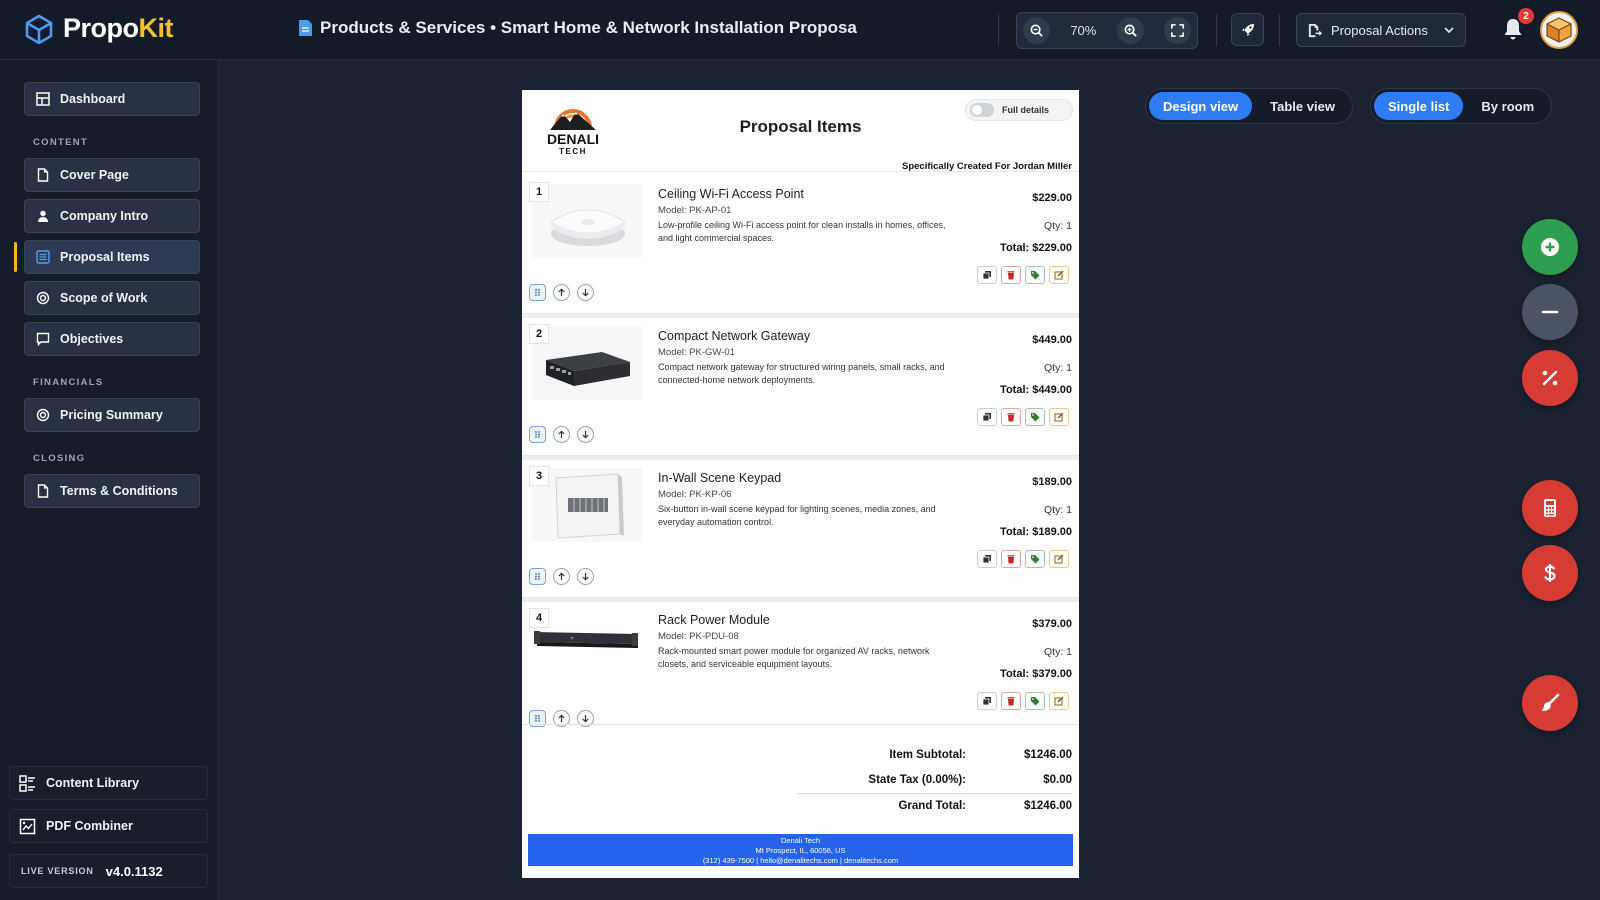 The height and width of the screenshot is (900, 1600). What do you see at coordinates (1036, 390) in the screenshot?
I see `item-total: Total: $449.00` at bounding box center [1036, 390].